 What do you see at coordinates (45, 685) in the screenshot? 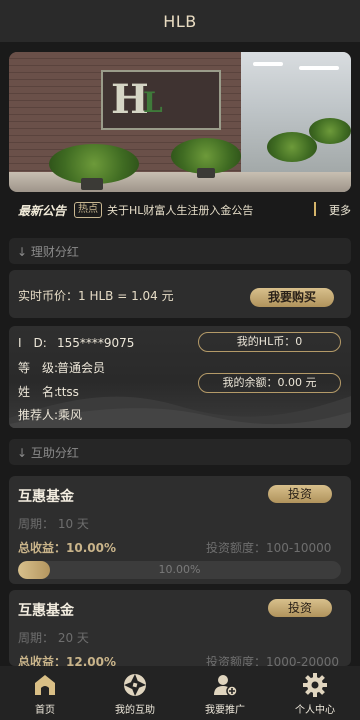
I see `home-icon` at bounding box center [45, 685].